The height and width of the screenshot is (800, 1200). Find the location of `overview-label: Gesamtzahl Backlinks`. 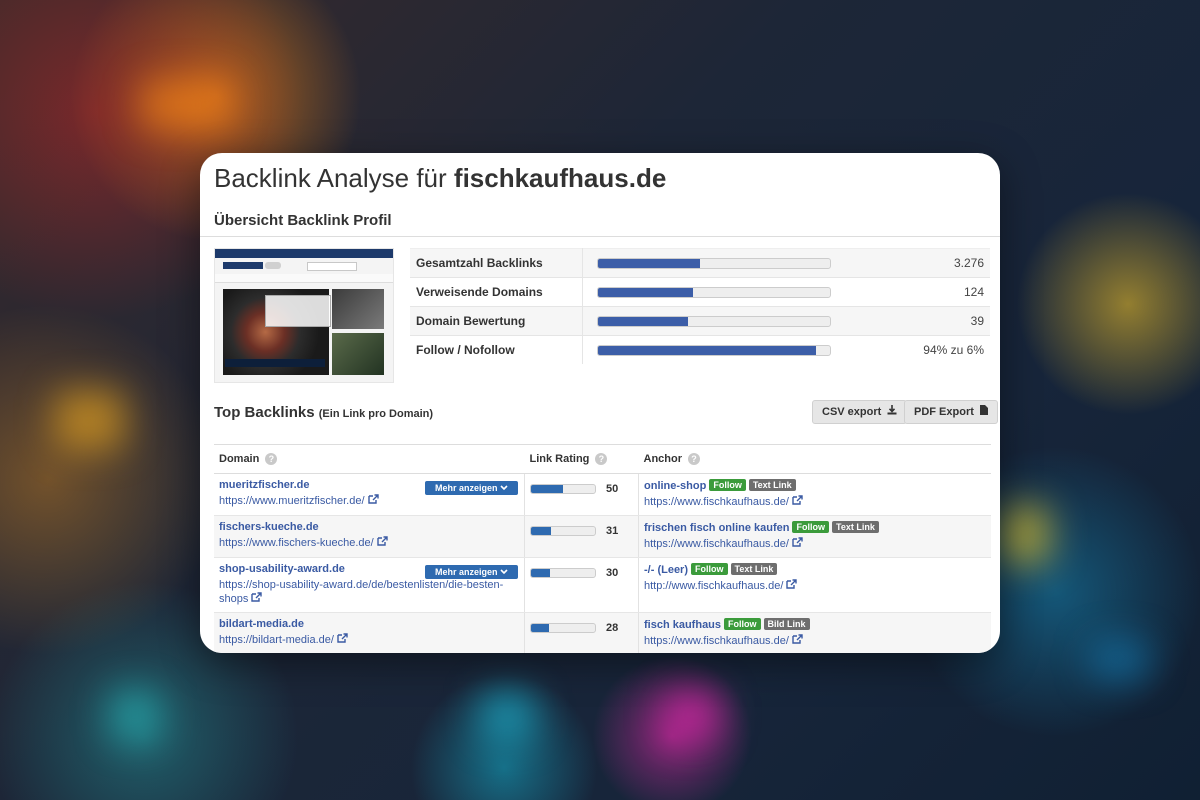

overview-label: Gesamtzahl Backlinks is located at coordinates (496, 263).